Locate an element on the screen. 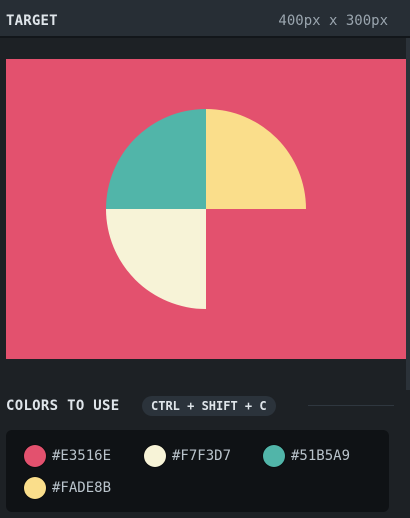  color-swatch: #FADE8B is located at coordinates (67, 488).